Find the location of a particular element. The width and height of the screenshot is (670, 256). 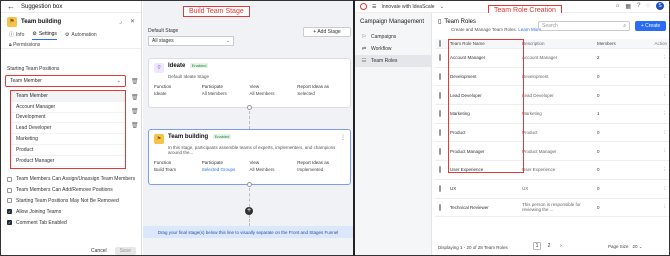

add-stage-plus-icon: + is located at coordinates (249, 211).